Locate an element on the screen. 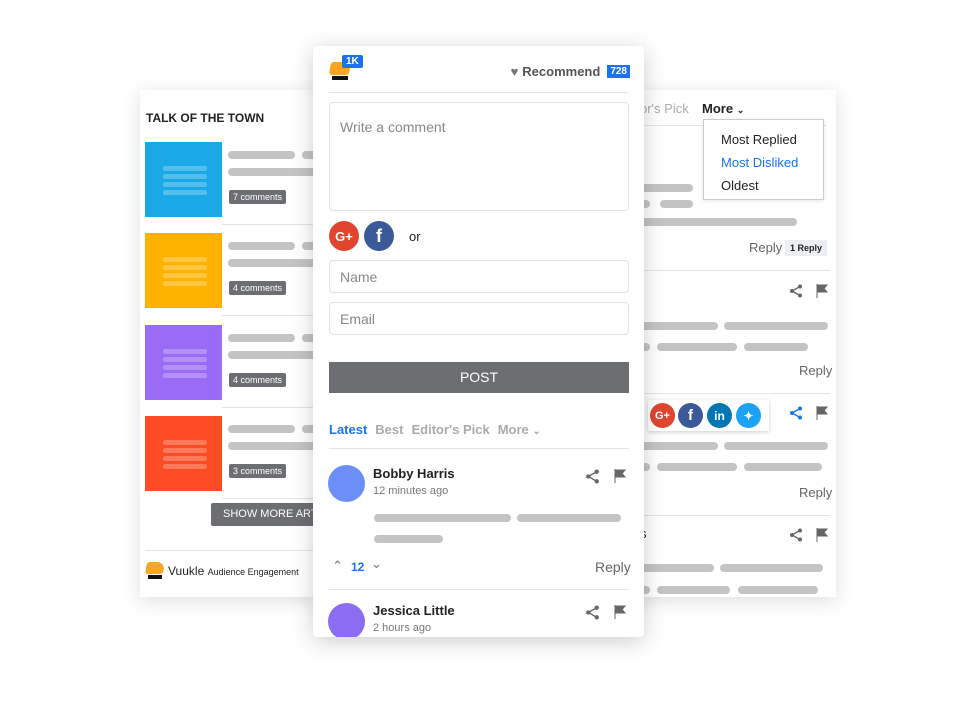  google-plus-share-icon: G+ is located at coordinates (662, 415).